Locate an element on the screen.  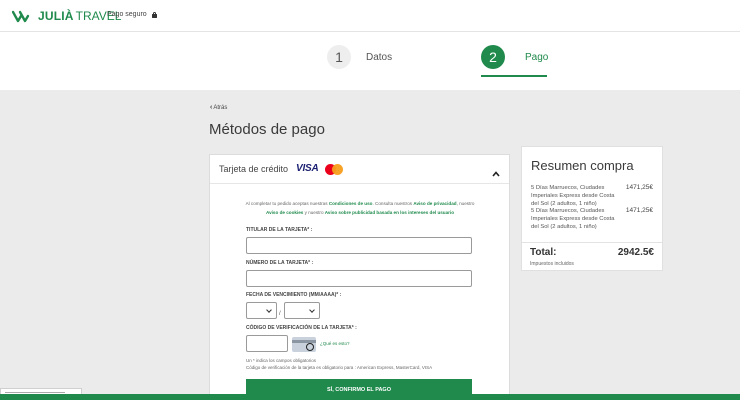
page-title: Métodos de pago is located at coordinates (267, 129).